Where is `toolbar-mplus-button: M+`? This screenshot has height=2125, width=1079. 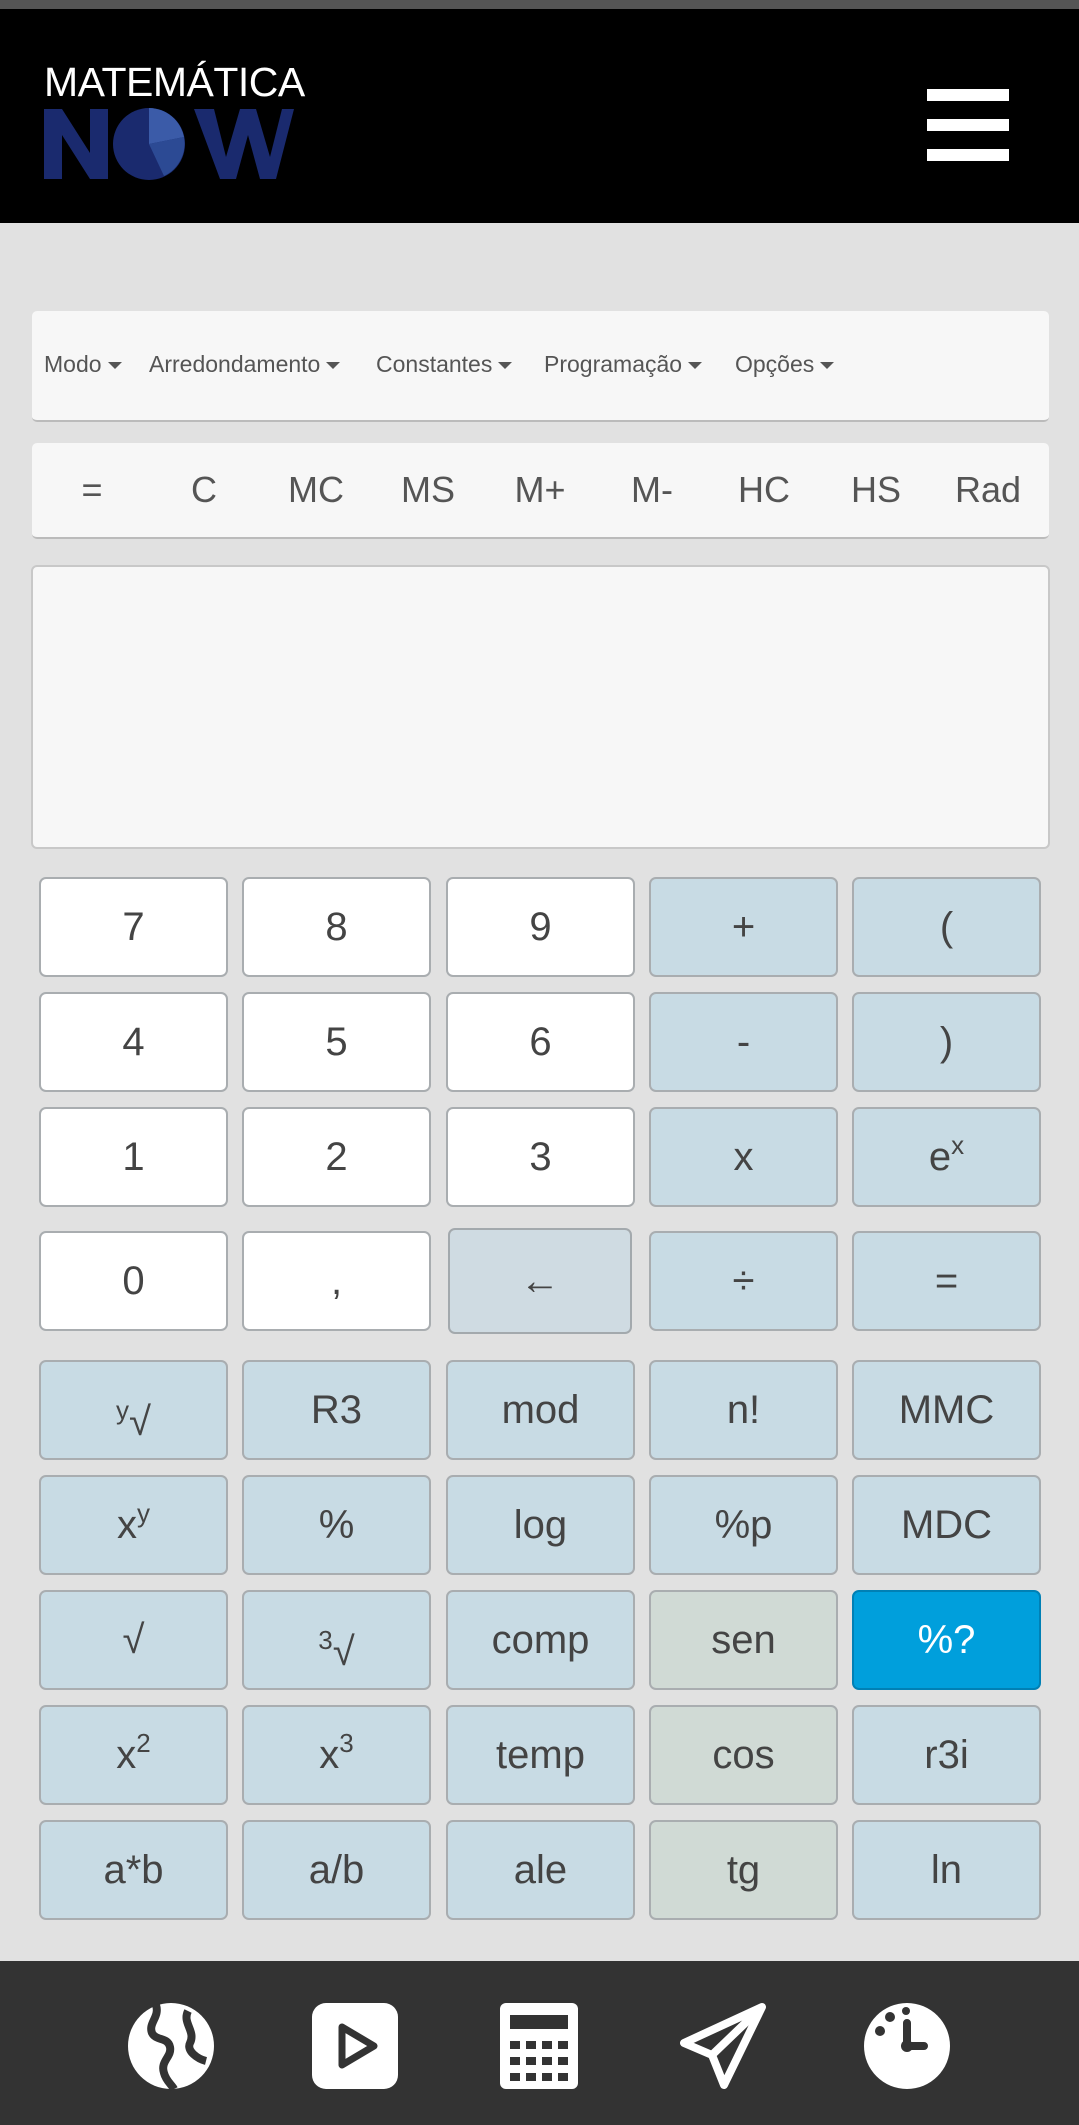
toolbar-mplus-button: M+ is located at coordinates (540, 490).